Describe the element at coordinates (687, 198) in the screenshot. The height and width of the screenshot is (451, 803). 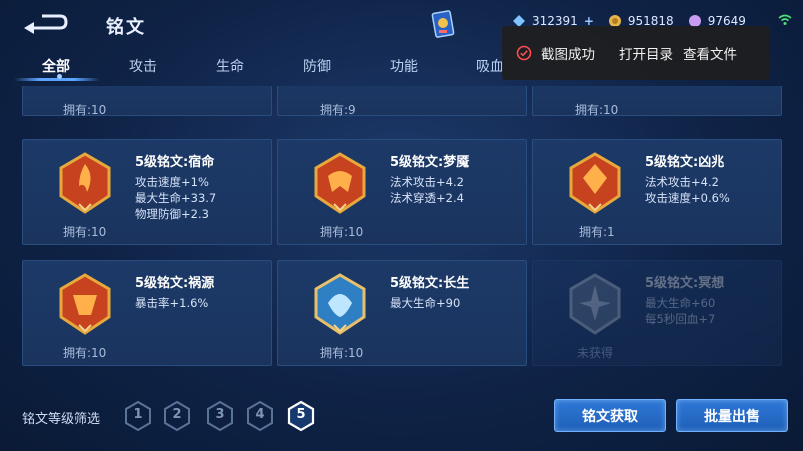
I see `stat-line: 攻击速度+0.6%` at that location.